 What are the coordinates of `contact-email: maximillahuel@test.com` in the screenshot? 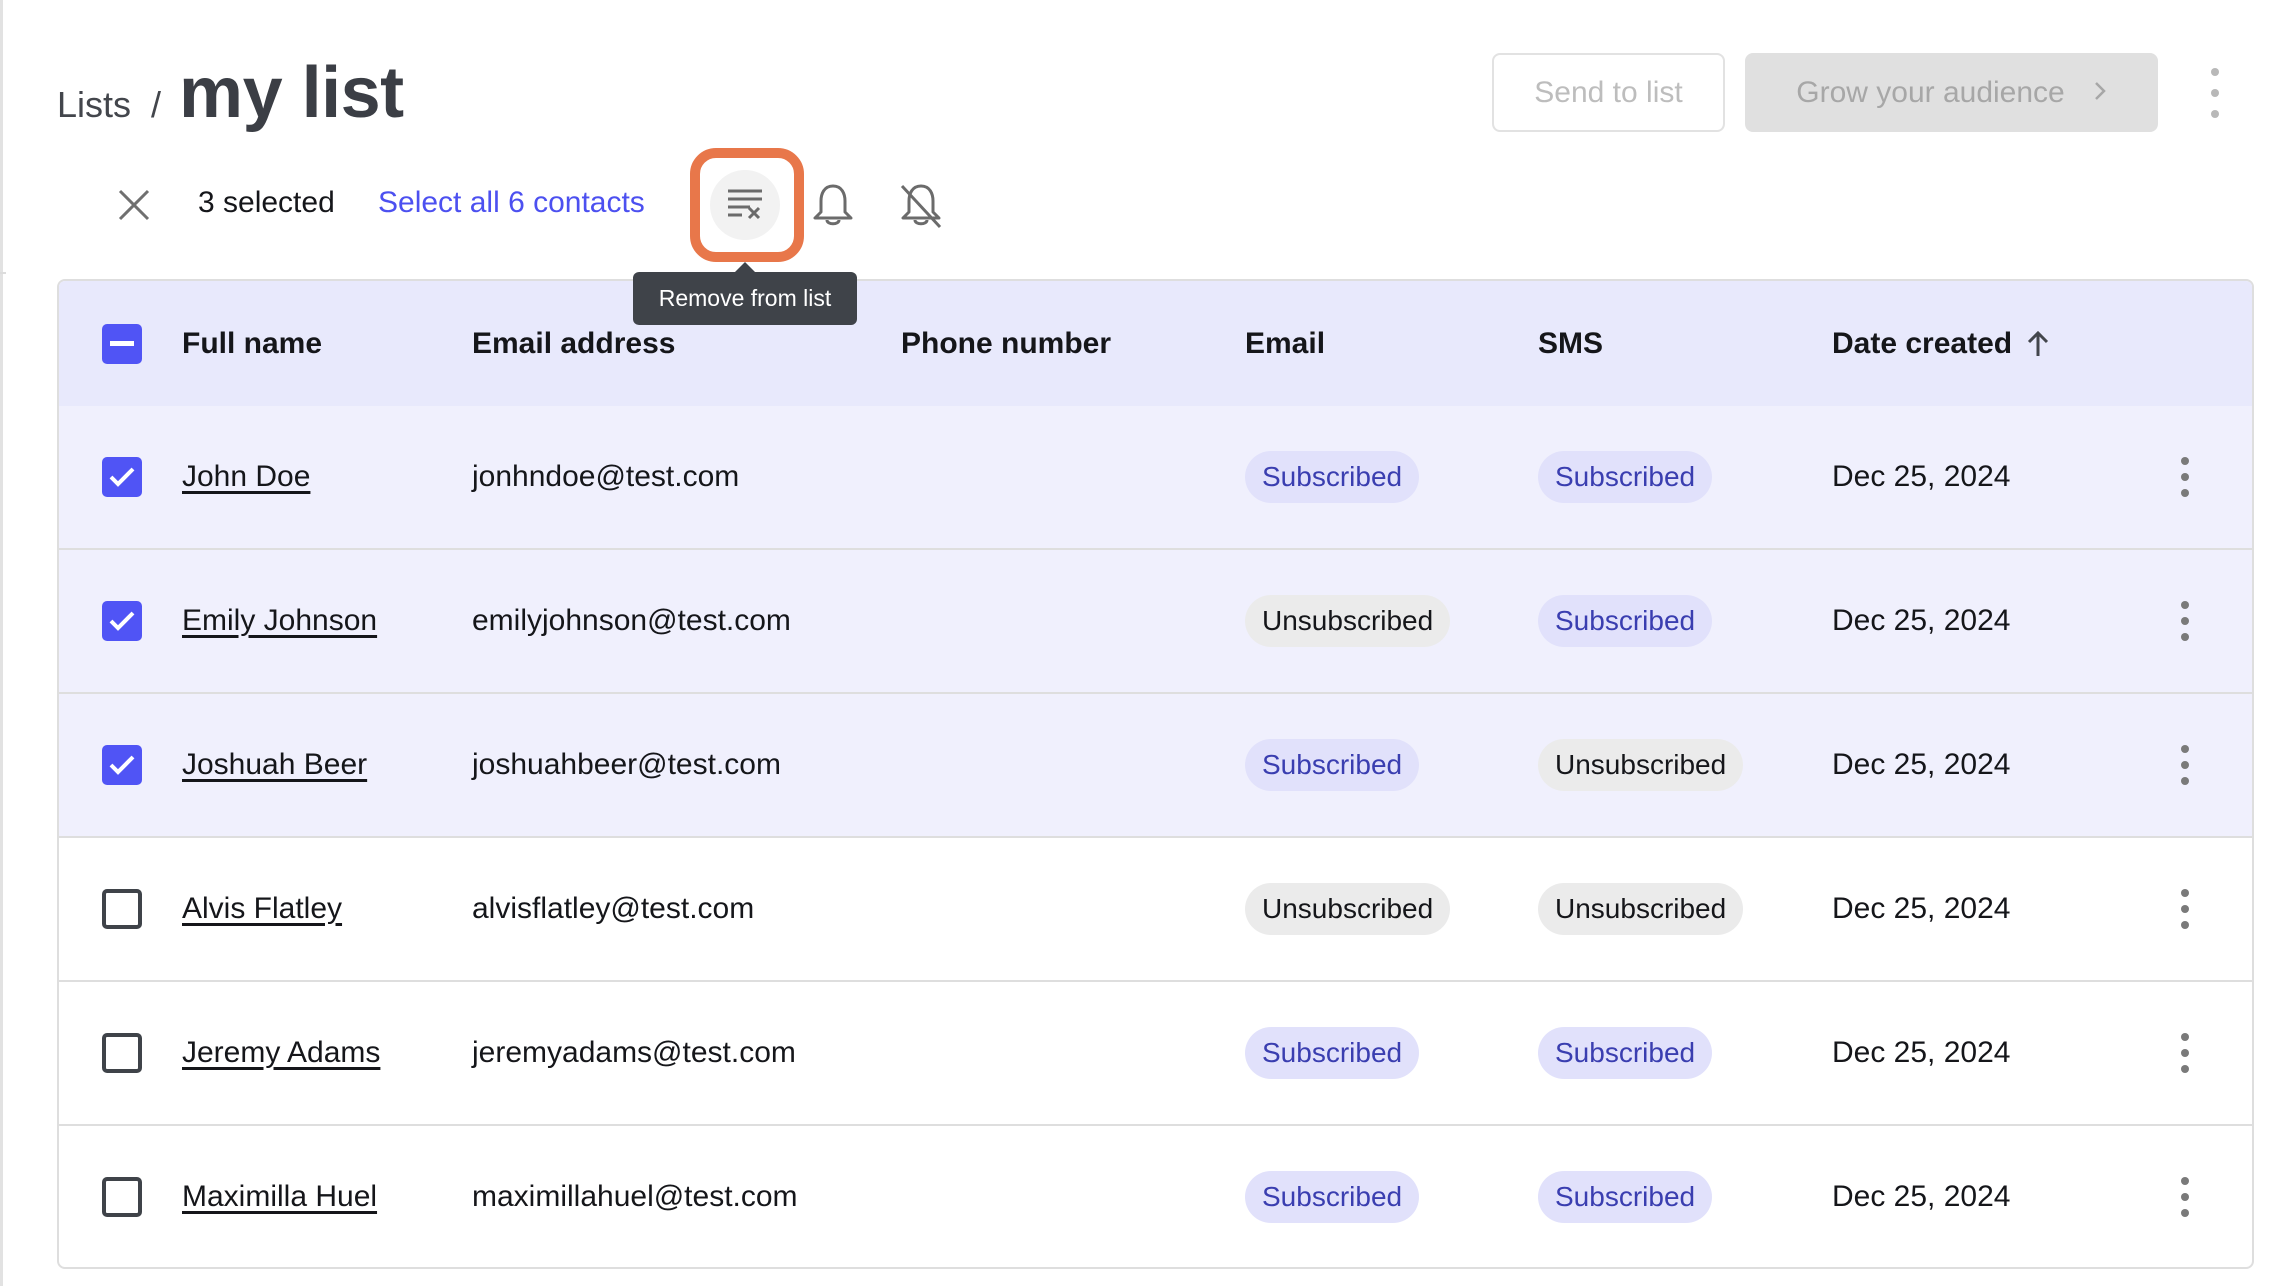 It's located at (635, 1196).